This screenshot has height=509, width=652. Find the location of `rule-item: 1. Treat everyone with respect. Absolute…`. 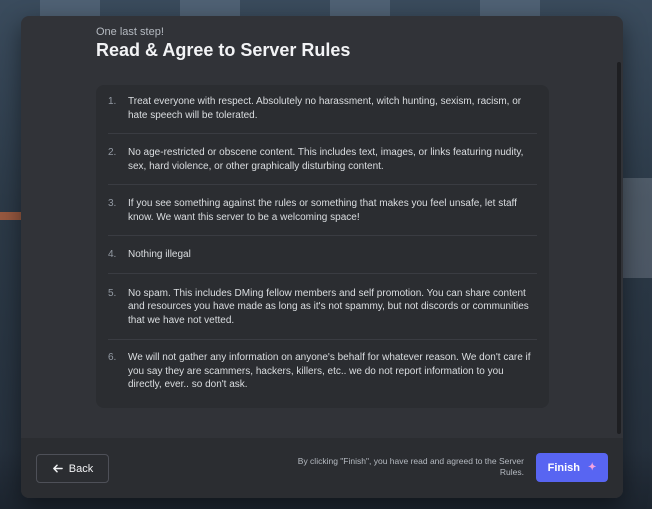

rule-item: 1. Treat everyone with respect. Absolute… is located at coordinates (322, 109).